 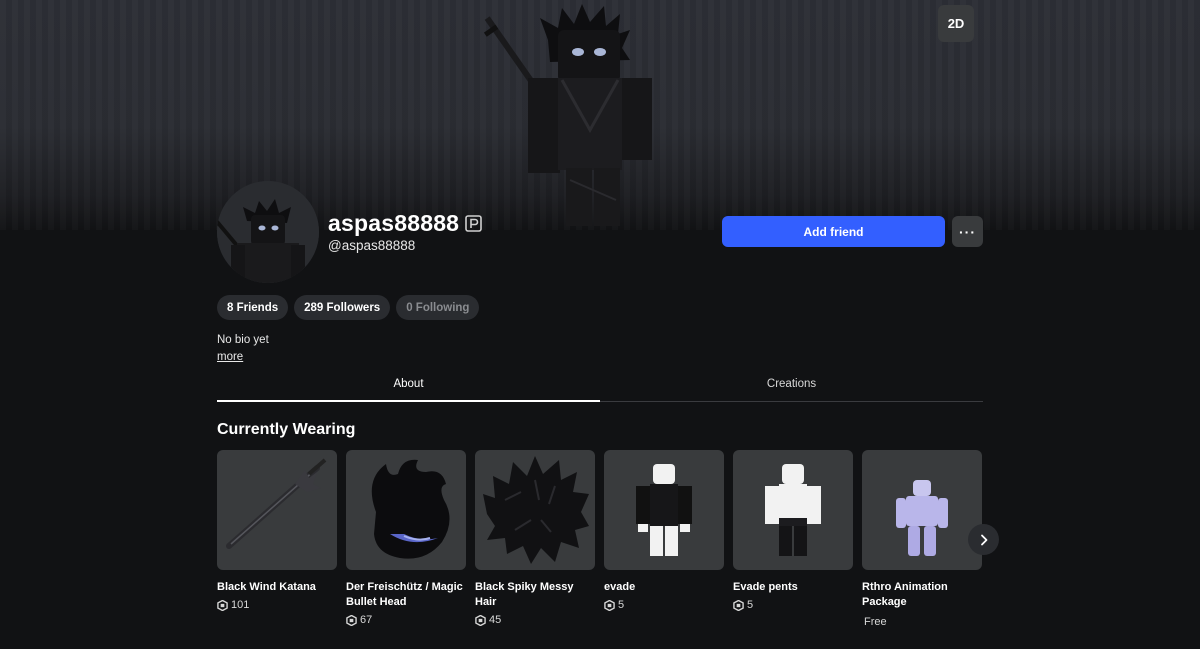 I want to click on chevron-right-icon, so click(x=983, y=539).